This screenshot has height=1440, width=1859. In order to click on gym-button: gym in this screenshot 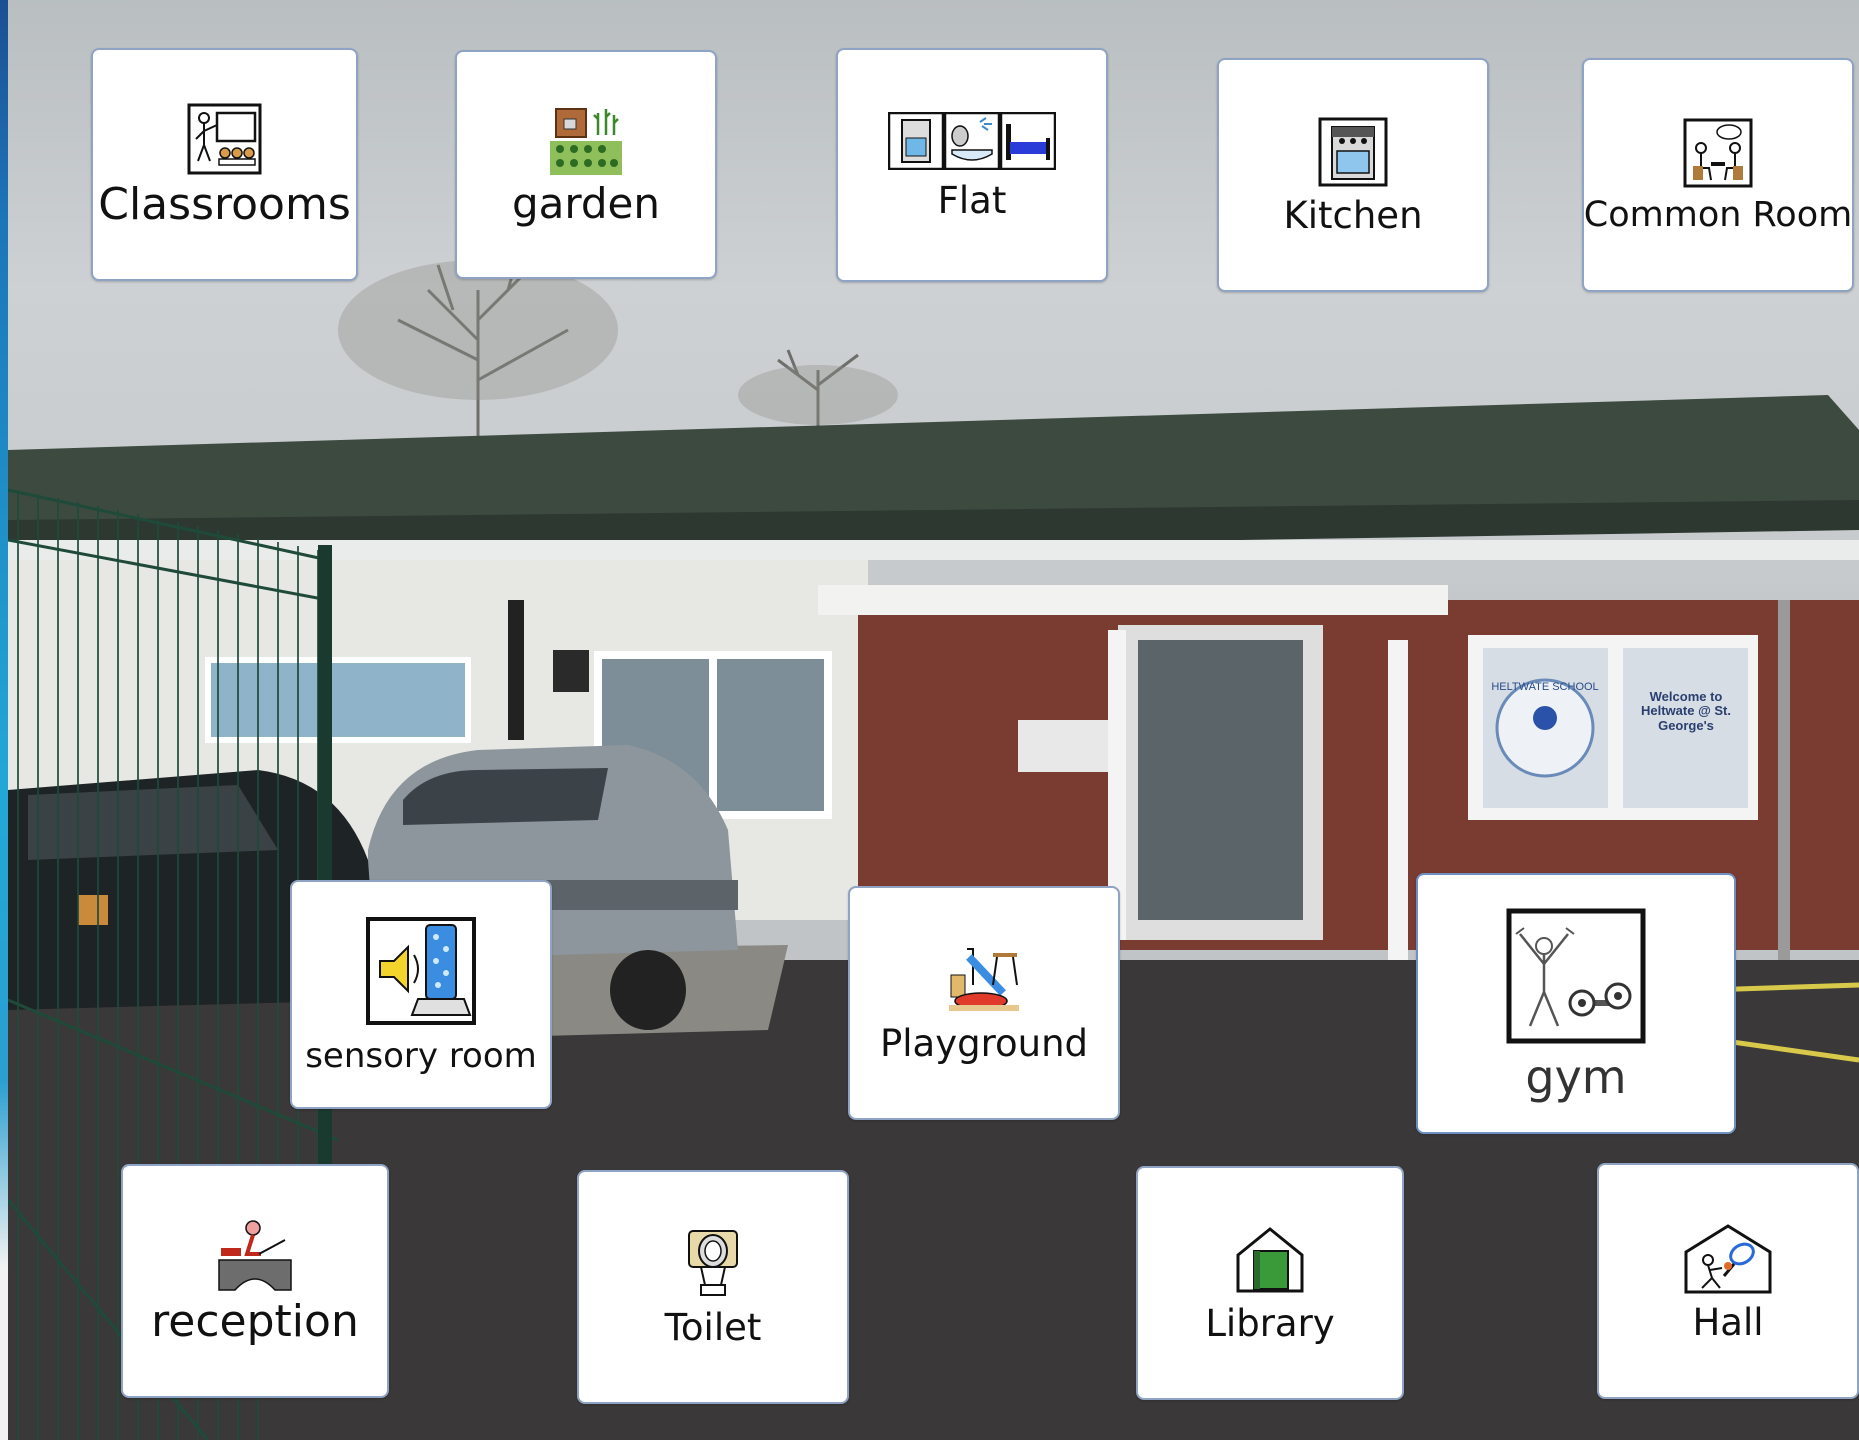, I will do `click(1576, 1003)`.